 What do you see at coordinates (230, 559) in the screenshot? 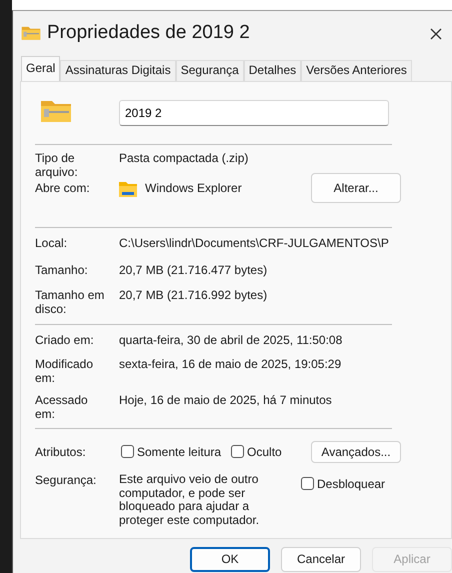
I see `dialog-button: OK` at bounding box center [230, 559].